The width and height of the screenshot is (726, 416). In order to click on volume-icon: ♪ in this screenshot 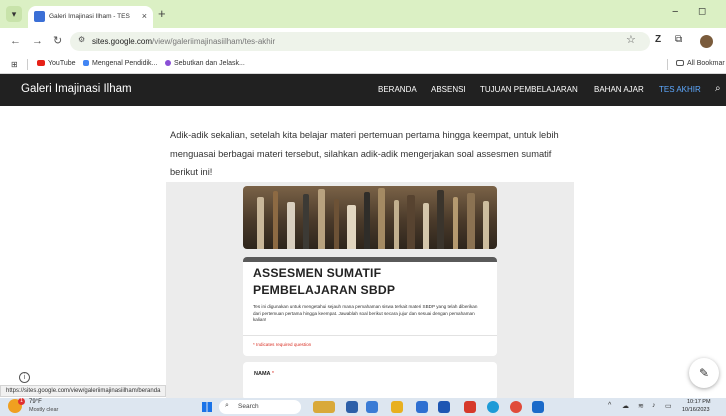, I will do `click(654, 405)`.